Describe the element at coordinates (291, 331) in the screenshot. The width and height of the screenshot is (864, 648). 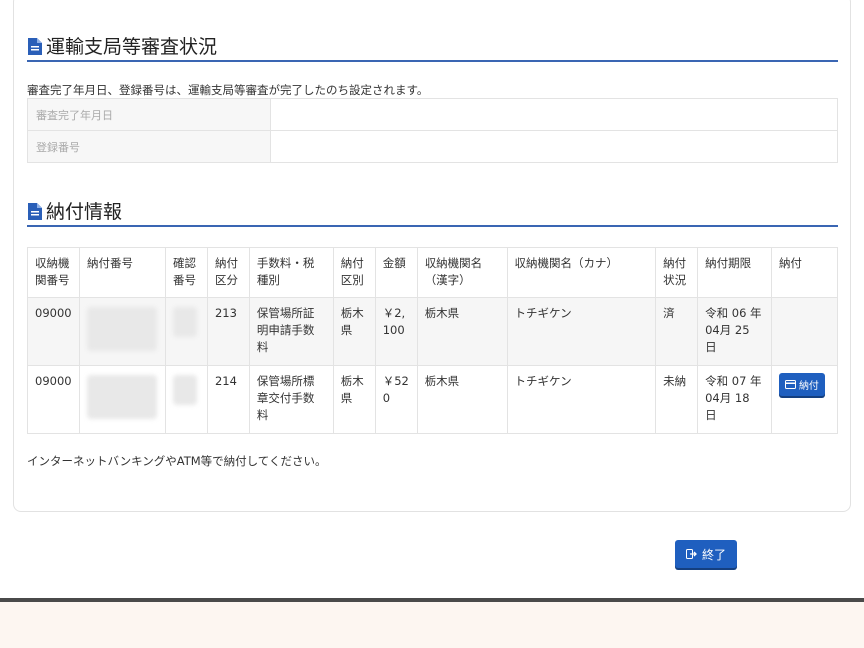
I see `fee-type: 保管場所証明申請手数料` at that location.